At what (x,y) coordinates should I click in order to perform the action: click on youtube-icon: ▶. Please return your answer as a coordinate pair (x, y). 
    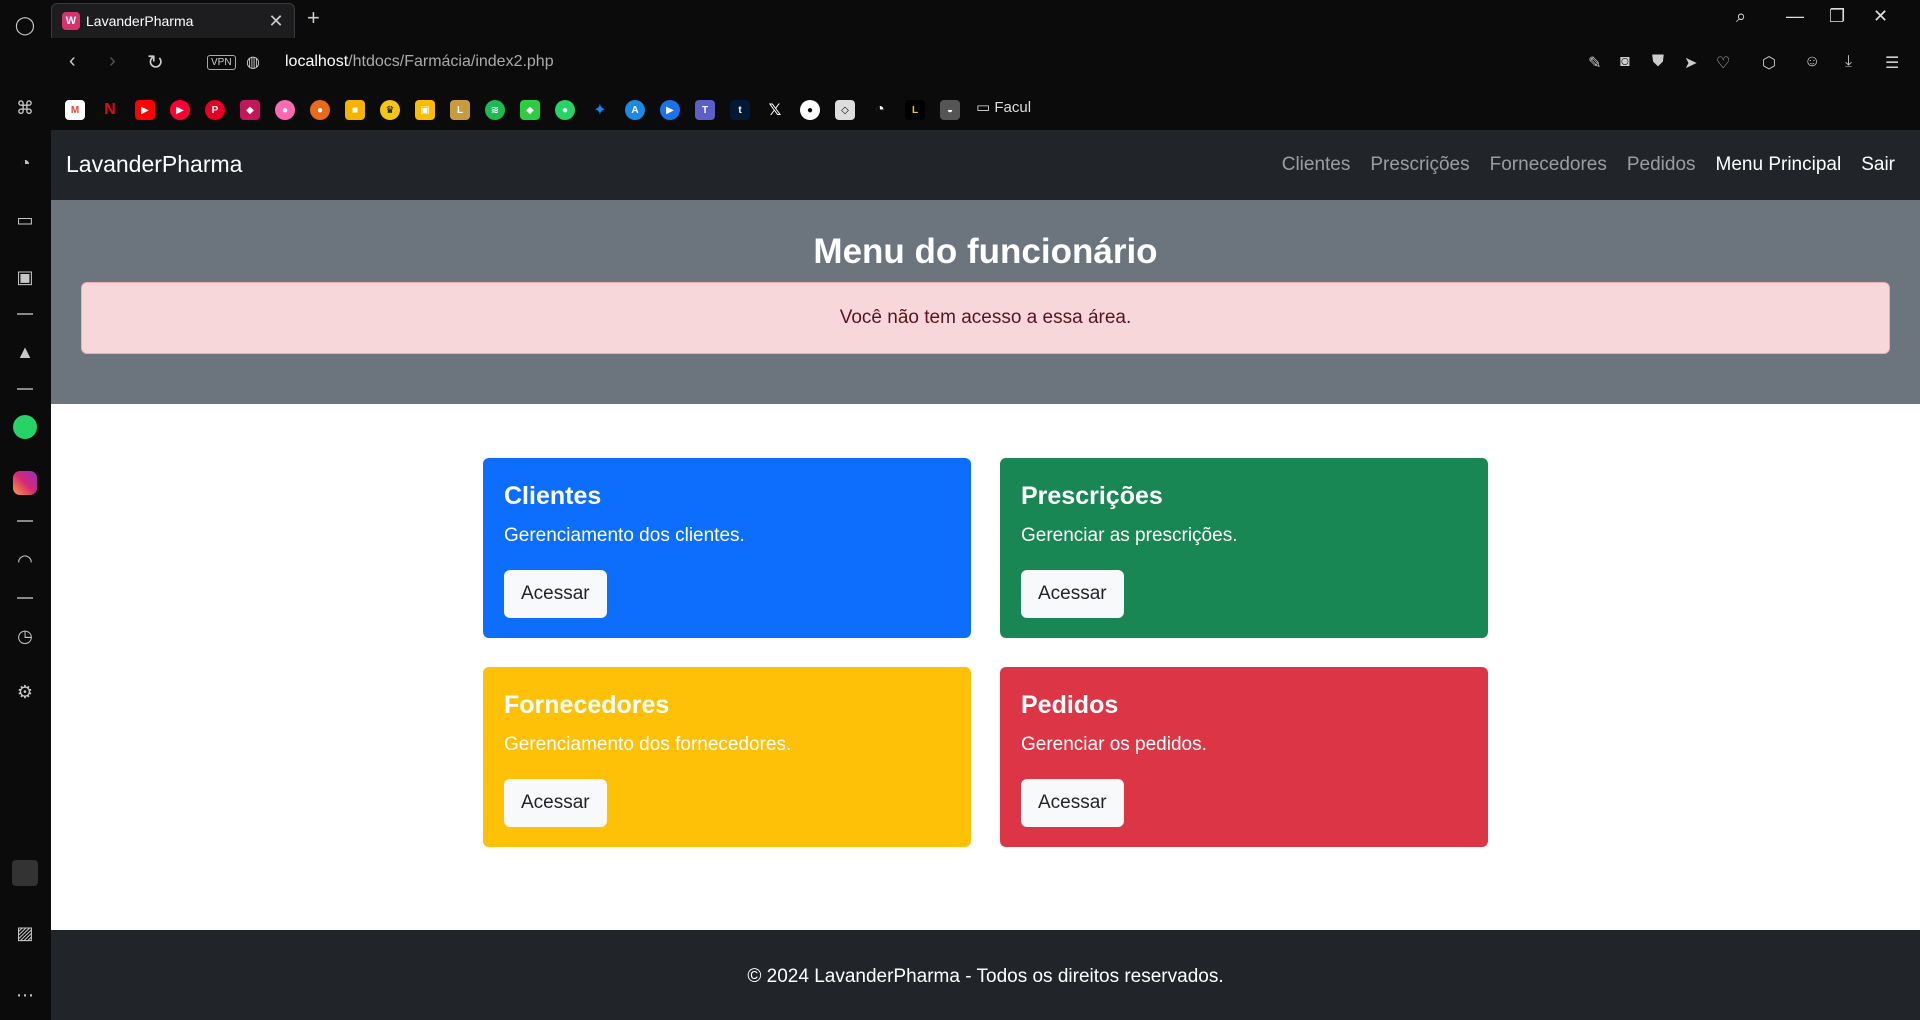
    Looking at the image, I should click on (145, 110).